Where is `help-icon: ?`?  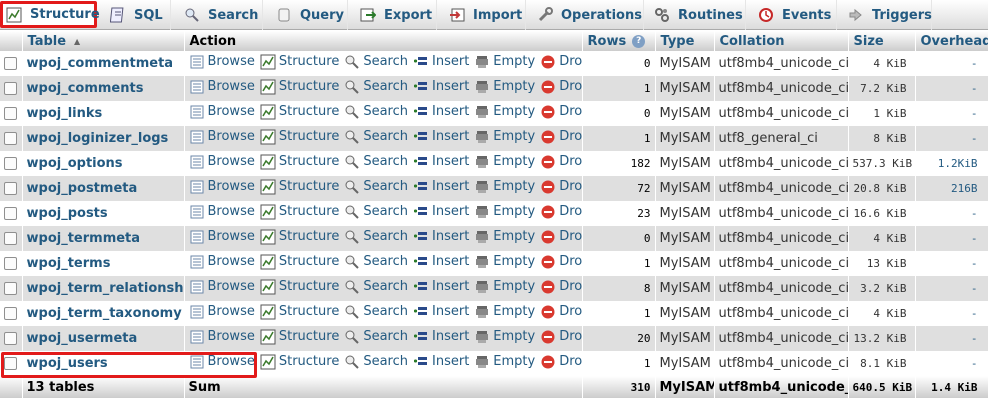
help-icon: ? is located at coordinates (639, 41).